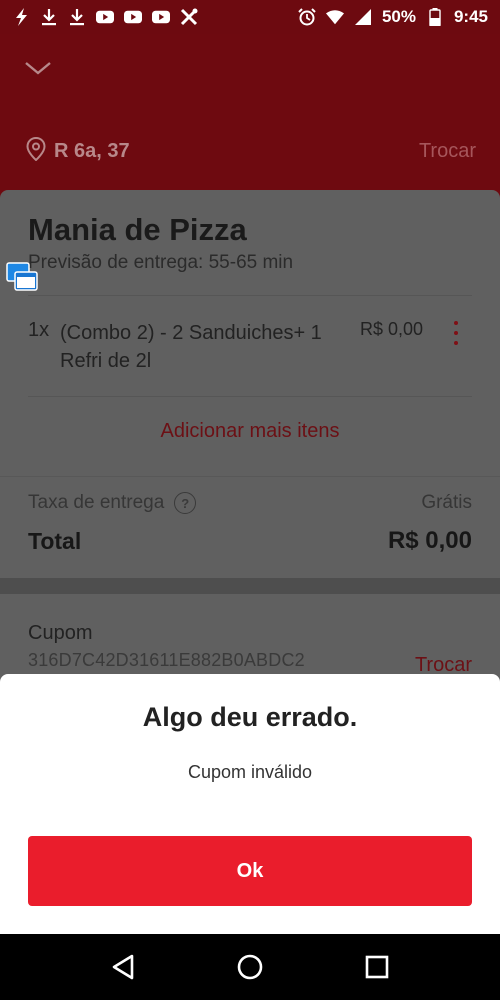 This screenshot has width=500, height=1000. I want to click on item-name: (Combo 2) - 2 Sanduiches+ 1 Refri de 2l, so click(191, 347).